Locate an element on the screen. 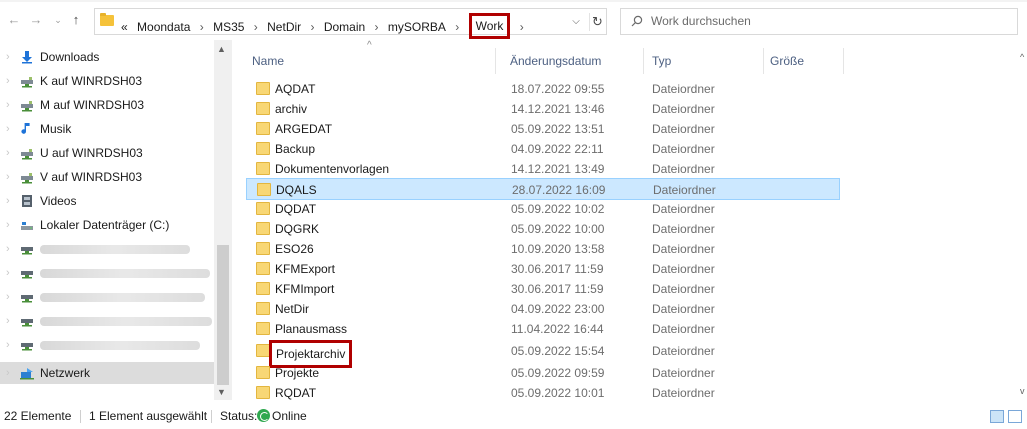  file-row-aqdat: AQDAT 18.07.2022 09:55 Dateiordner is located at coordinates (543, 89).